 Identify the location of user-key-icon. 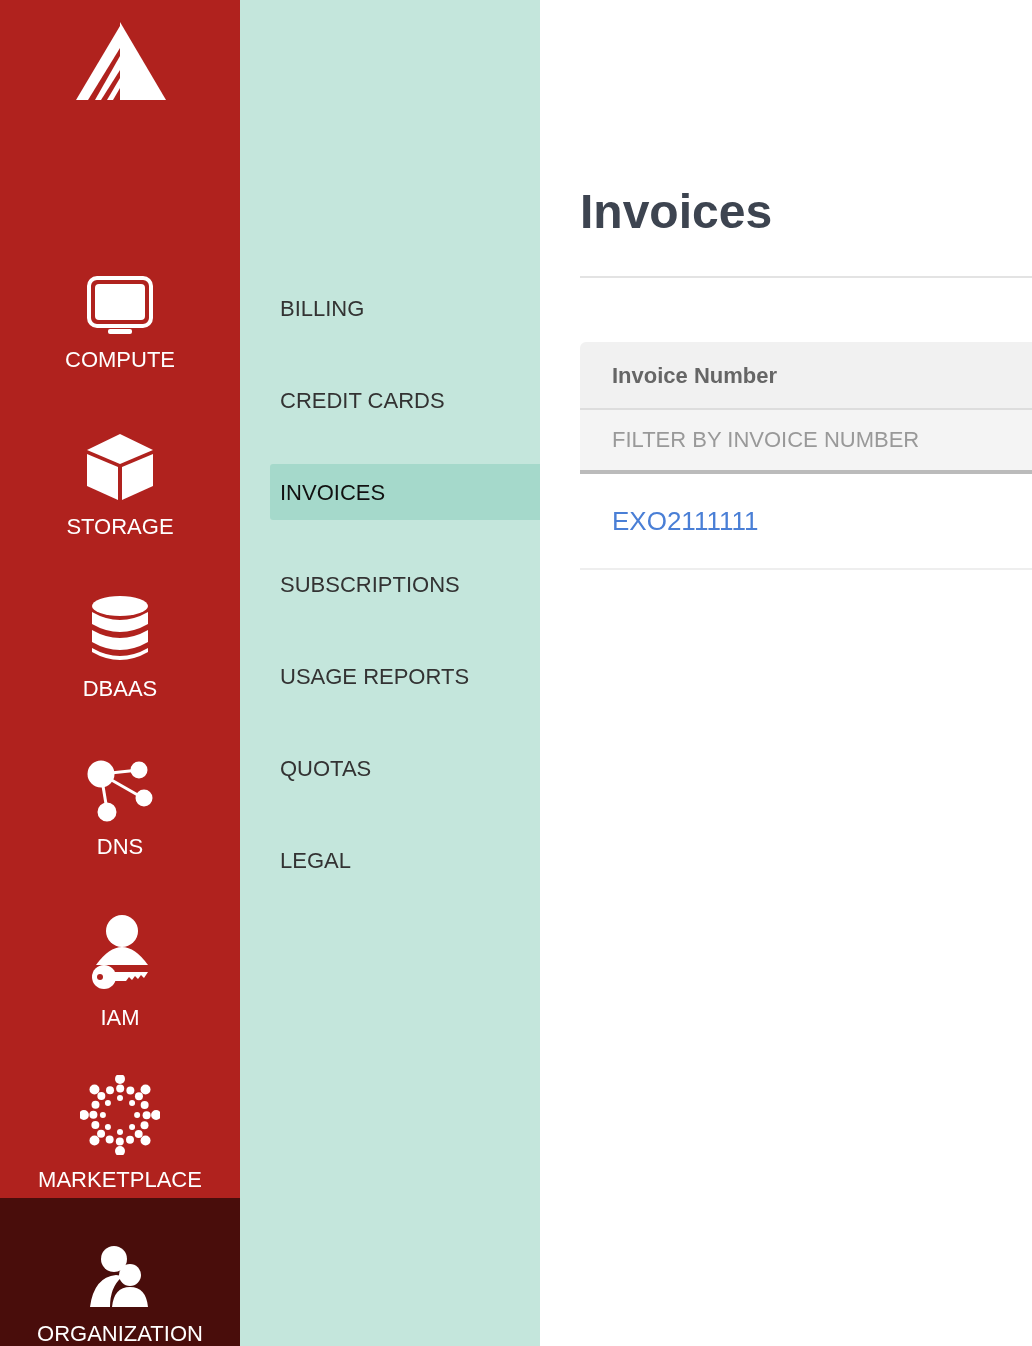
(120, 952).